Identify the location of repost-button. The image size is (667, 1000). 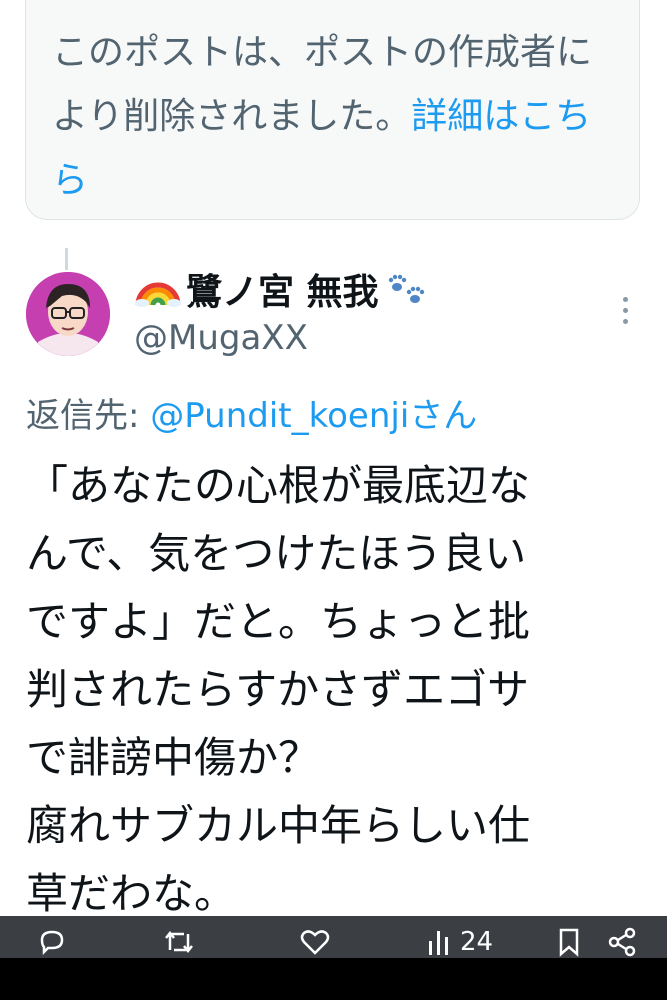
(179, 942).